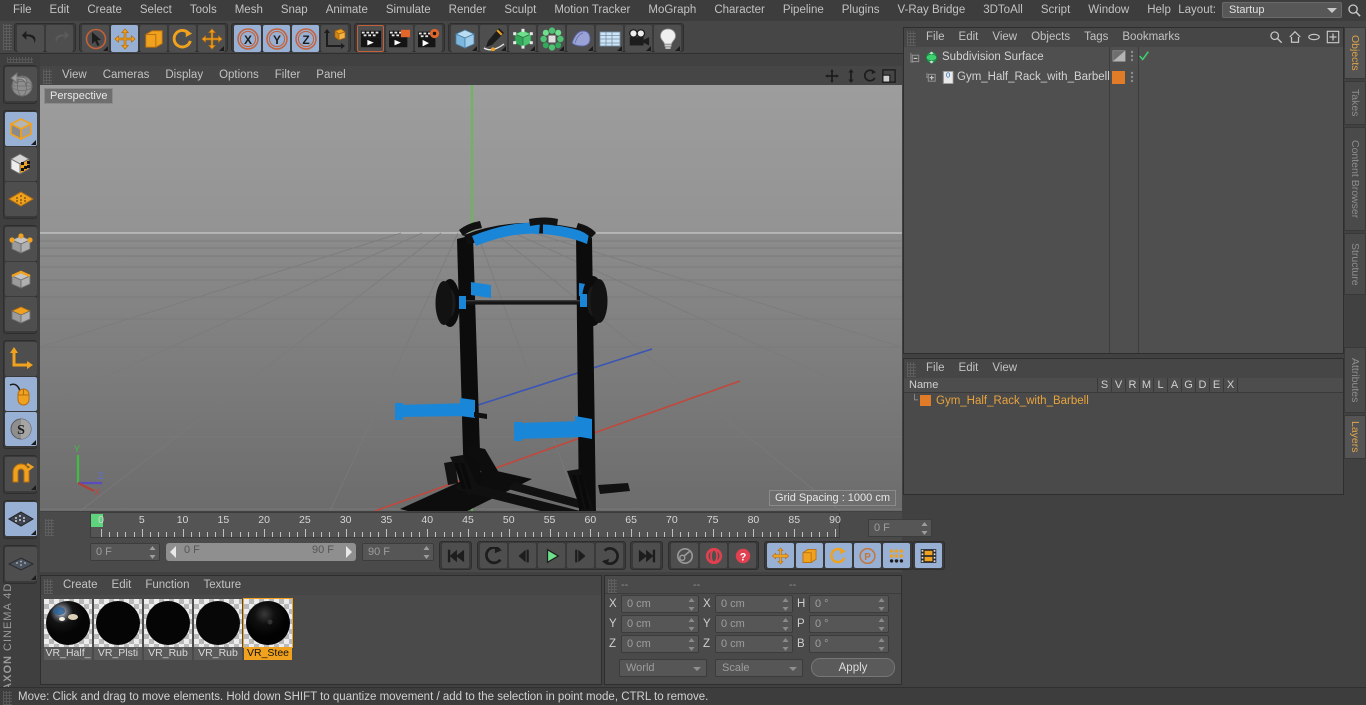  I want to click on move-tool-button, so click(124, 38).